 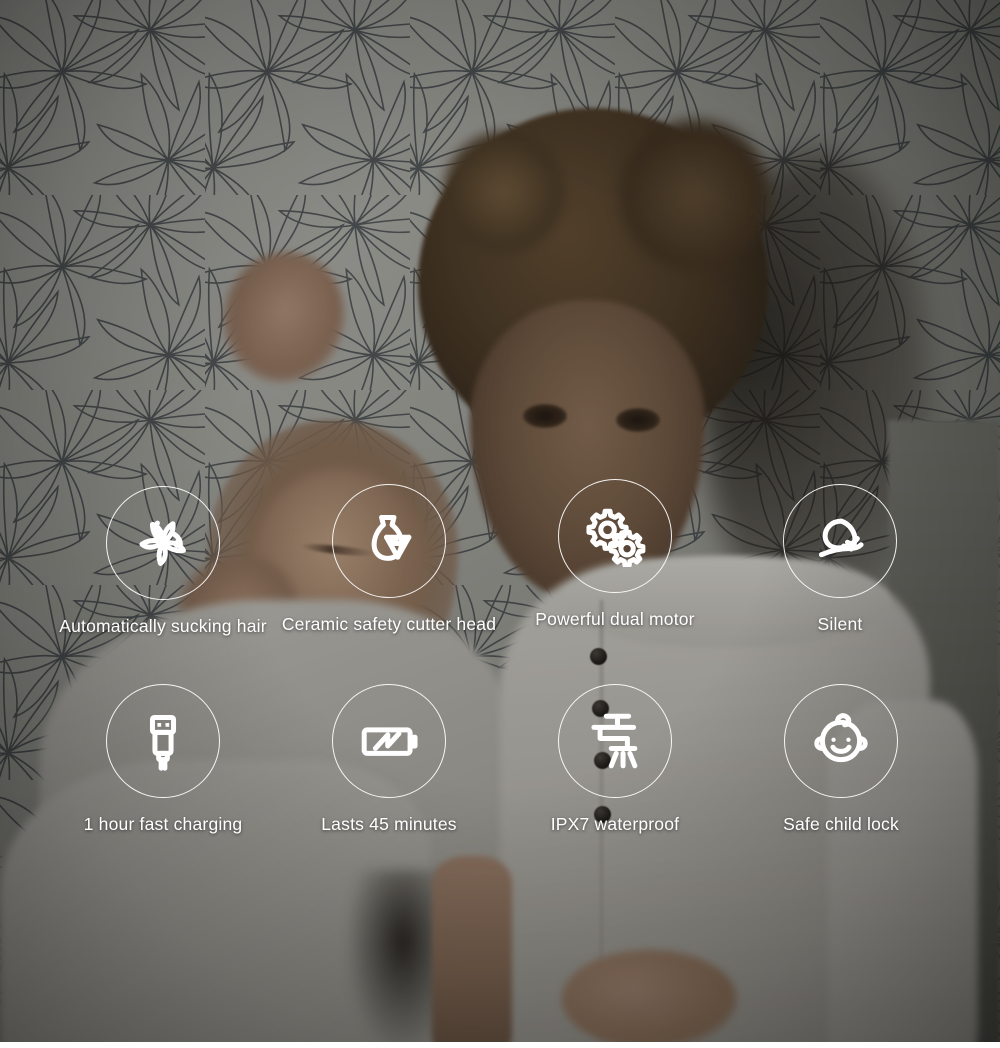 I want to click on bottom-white-strip, so click(x=500, y=1045).